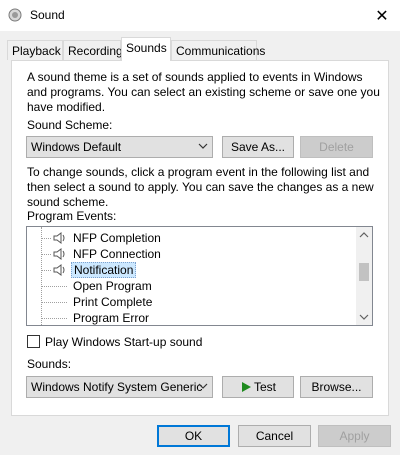  I want to click on close-icon: ✕, so click(382, 15).